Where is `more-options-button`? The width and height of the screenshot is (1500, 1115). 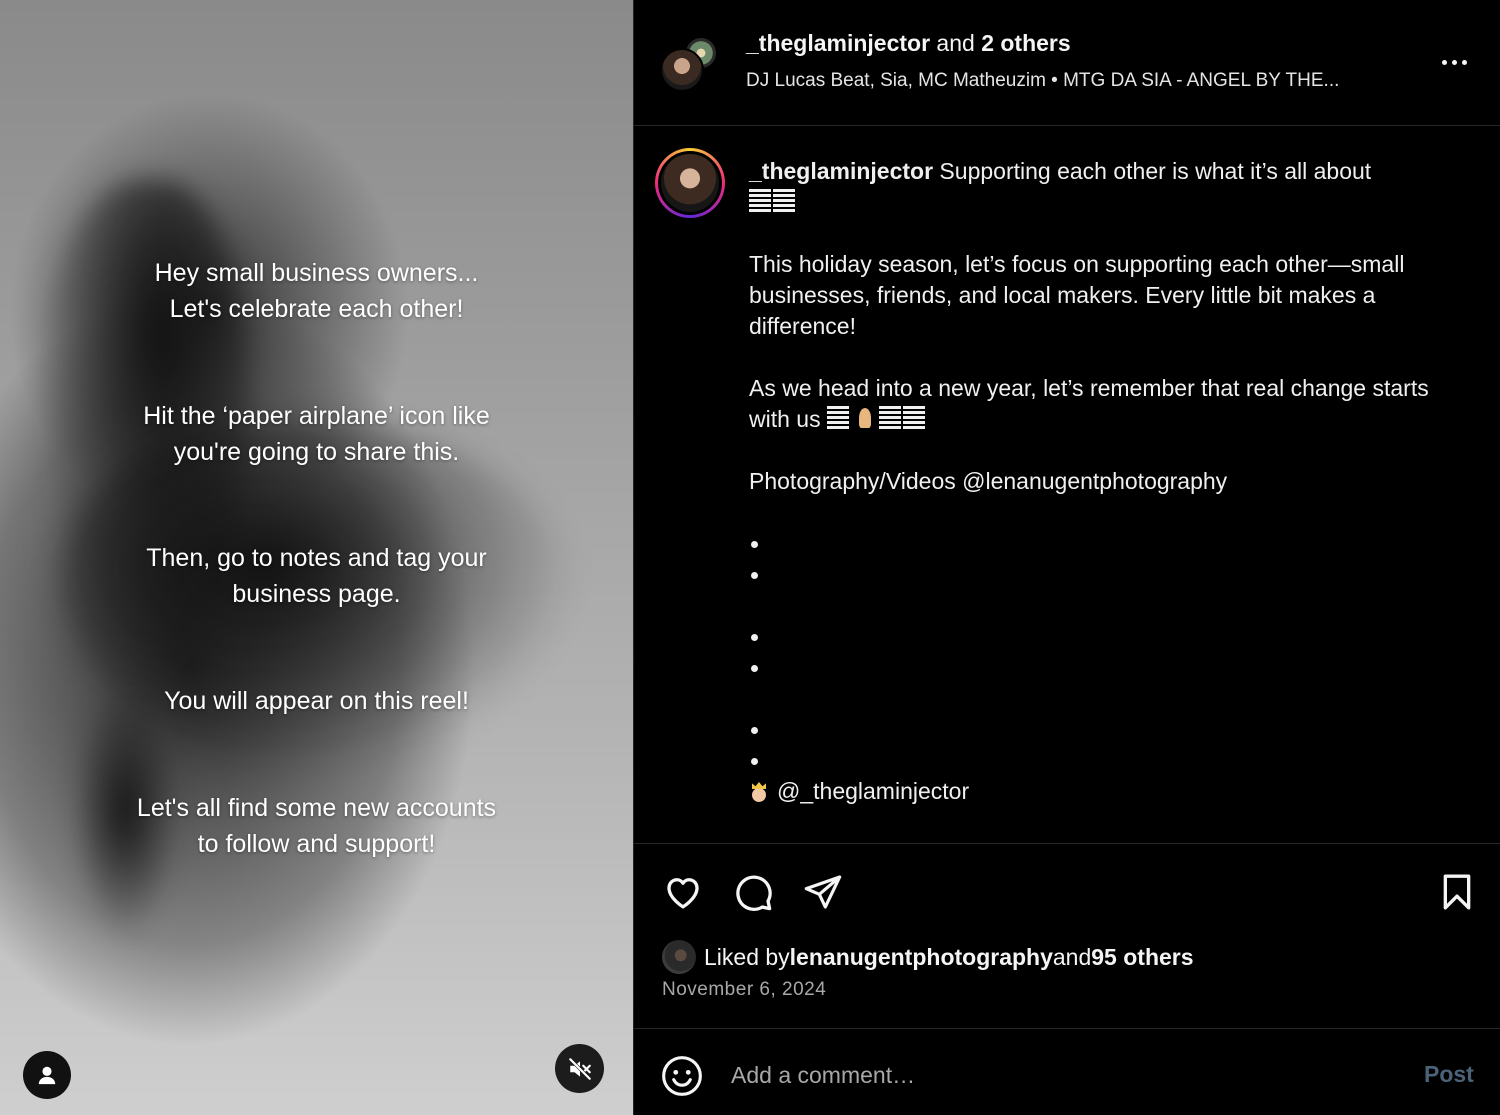
more-options-button is located at coordinates (1454, 62).